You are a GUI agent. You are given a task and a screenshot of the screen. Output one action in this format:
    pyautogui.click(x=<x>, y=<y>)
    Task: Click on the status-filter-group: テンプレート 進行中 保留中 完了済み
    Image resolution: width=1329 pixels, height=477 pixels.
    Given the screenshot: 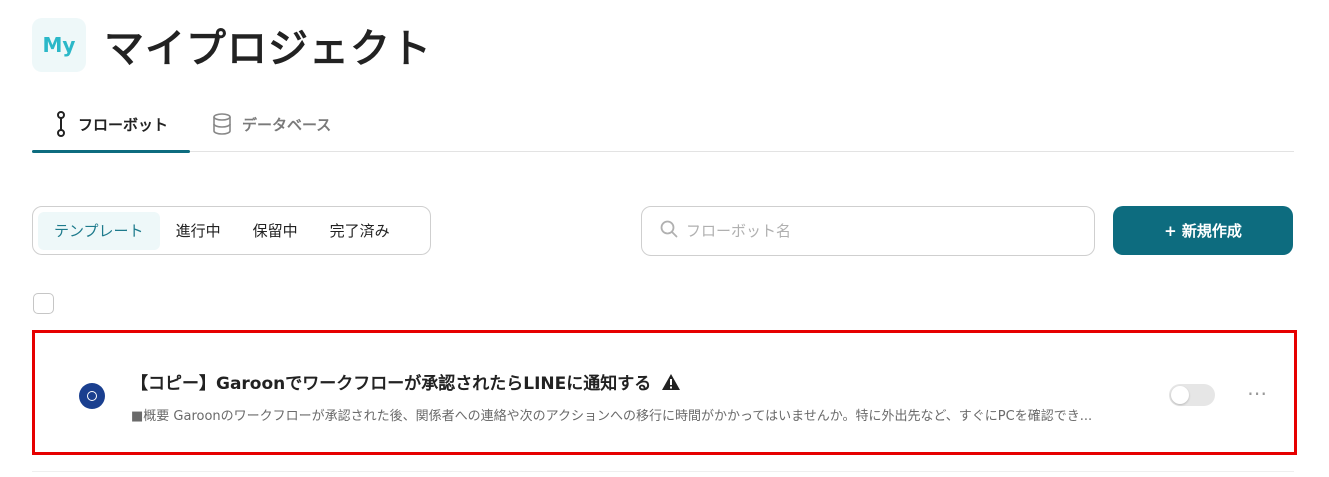 What is the action you would take?
    pyautogui.click(x=231, y=230)
    